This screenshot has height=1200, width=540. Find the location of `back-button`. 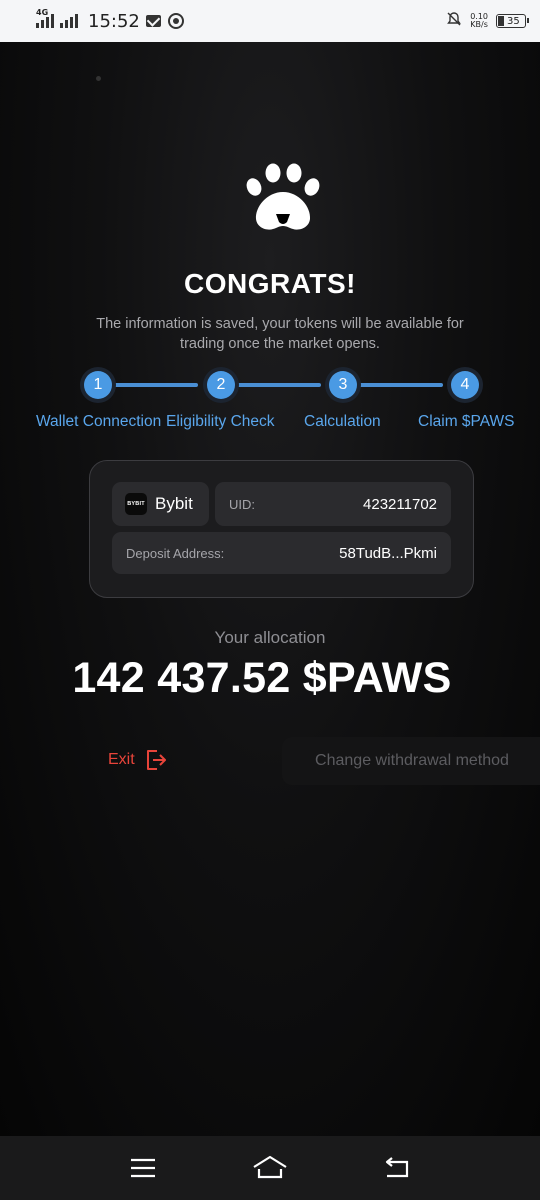

back-button is located at coordinates (397, 1168).